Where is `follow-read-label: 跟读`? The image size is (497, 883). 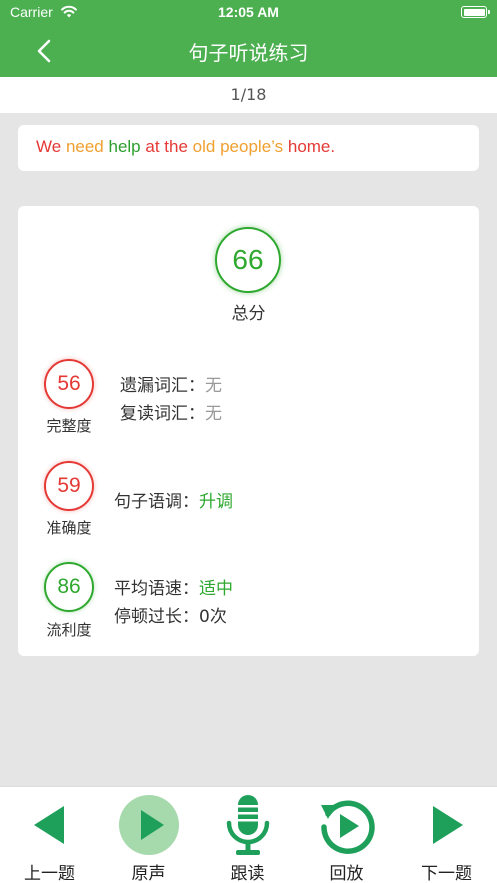 follow-read-label: 跟读 is located at coordinates (247, 873).